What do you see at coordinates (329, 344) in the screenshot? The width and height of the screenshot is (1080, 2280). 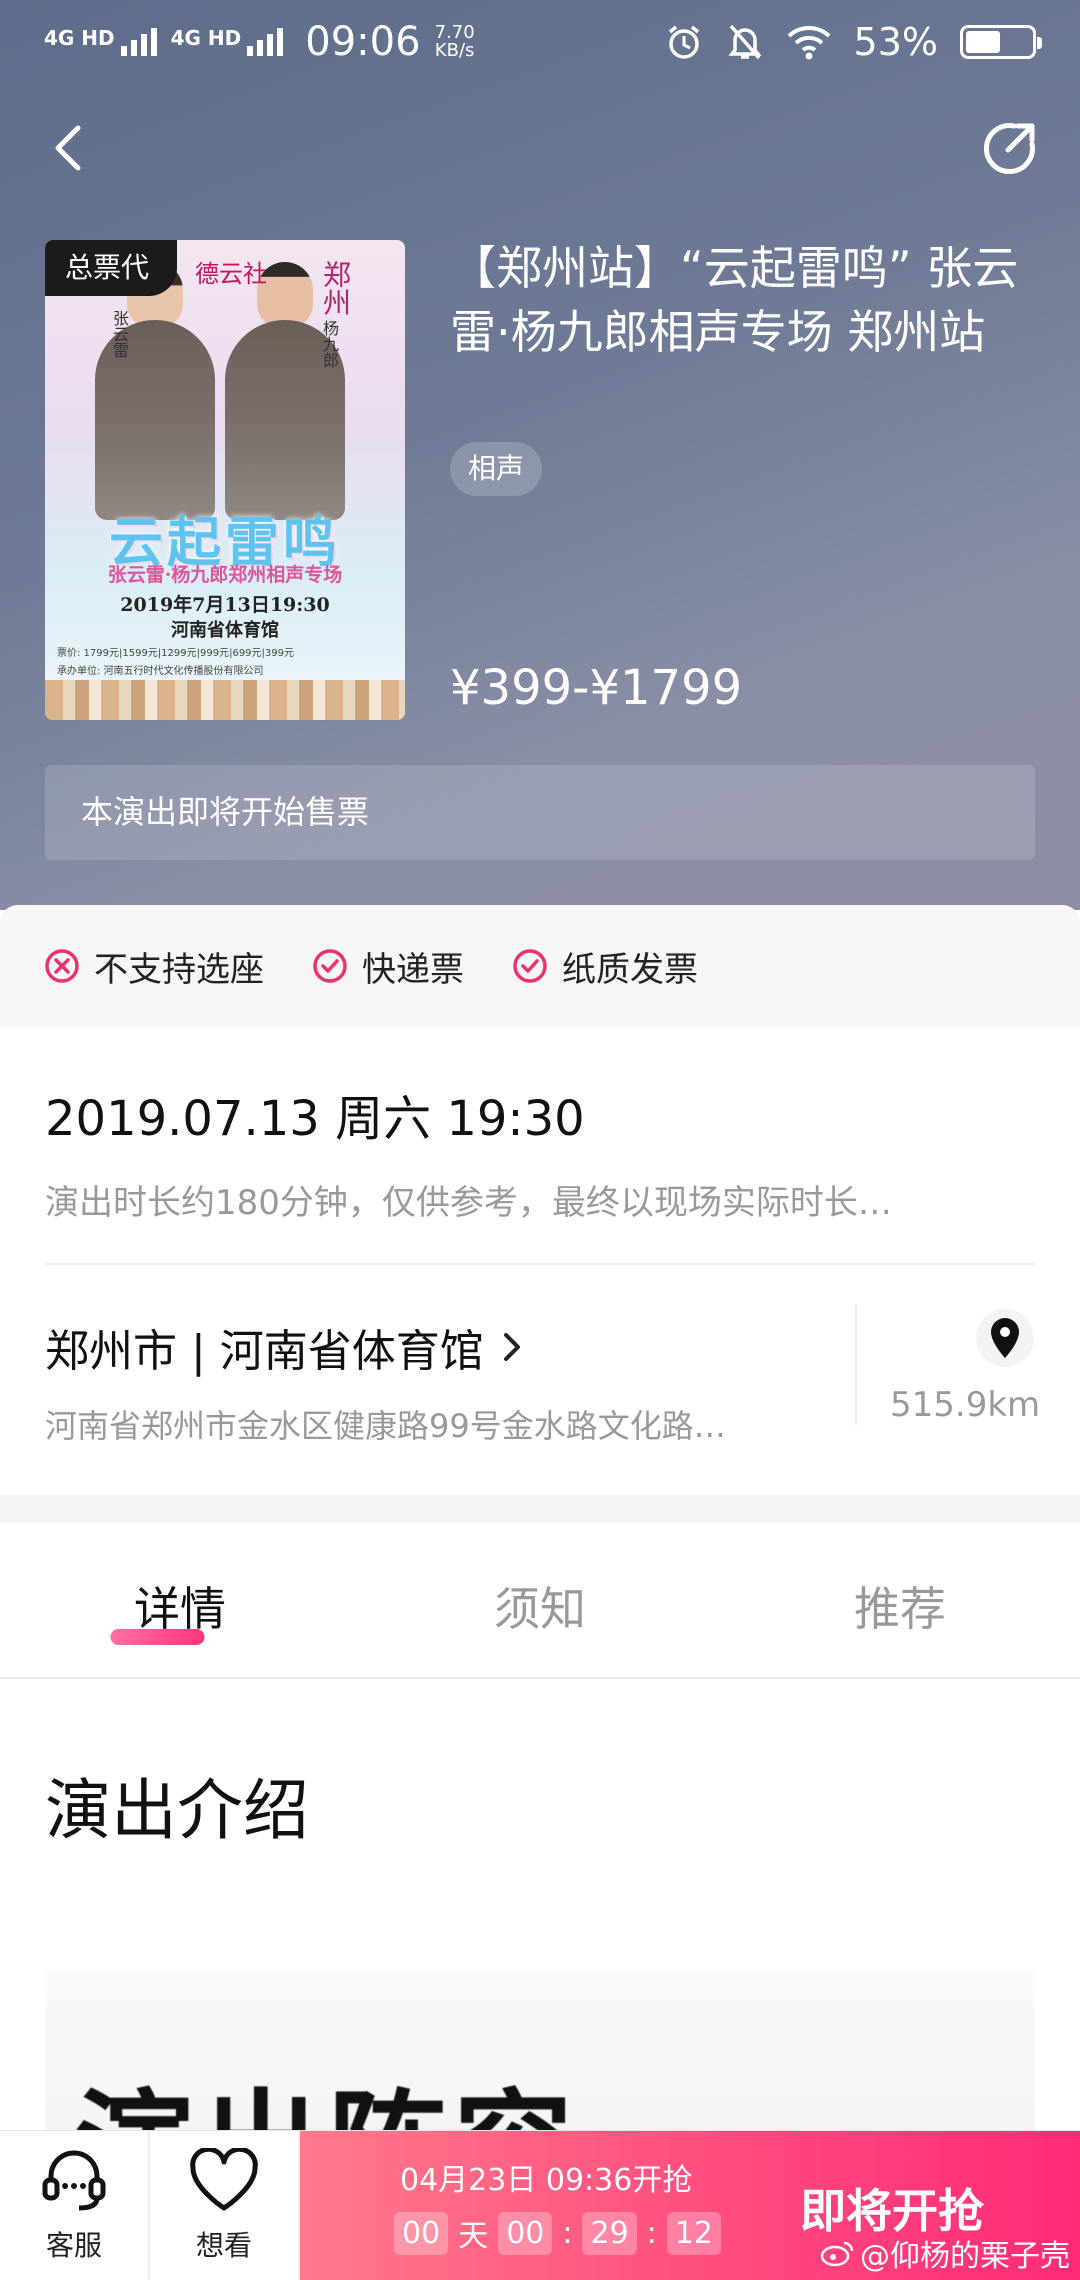 I see `poster-name-right: 杨九郎` at bounding box center [329, 344].